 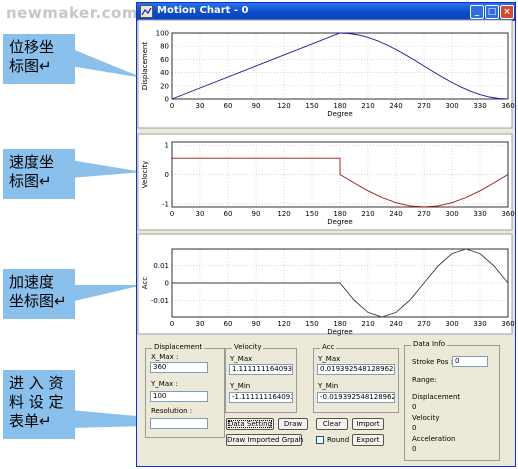 I want to click on y-tick-label: 40, so click(x=164, y=73).